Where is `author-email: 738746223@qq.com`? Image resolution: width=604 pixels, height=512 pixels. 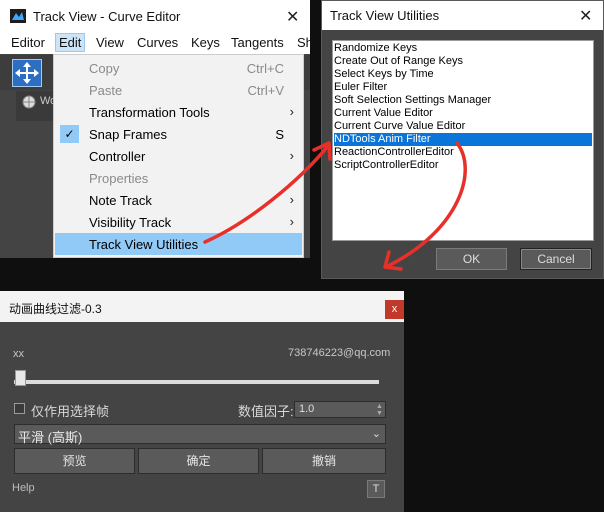 author-email: 738746223@qq.com is located at coordinates (339, 353).